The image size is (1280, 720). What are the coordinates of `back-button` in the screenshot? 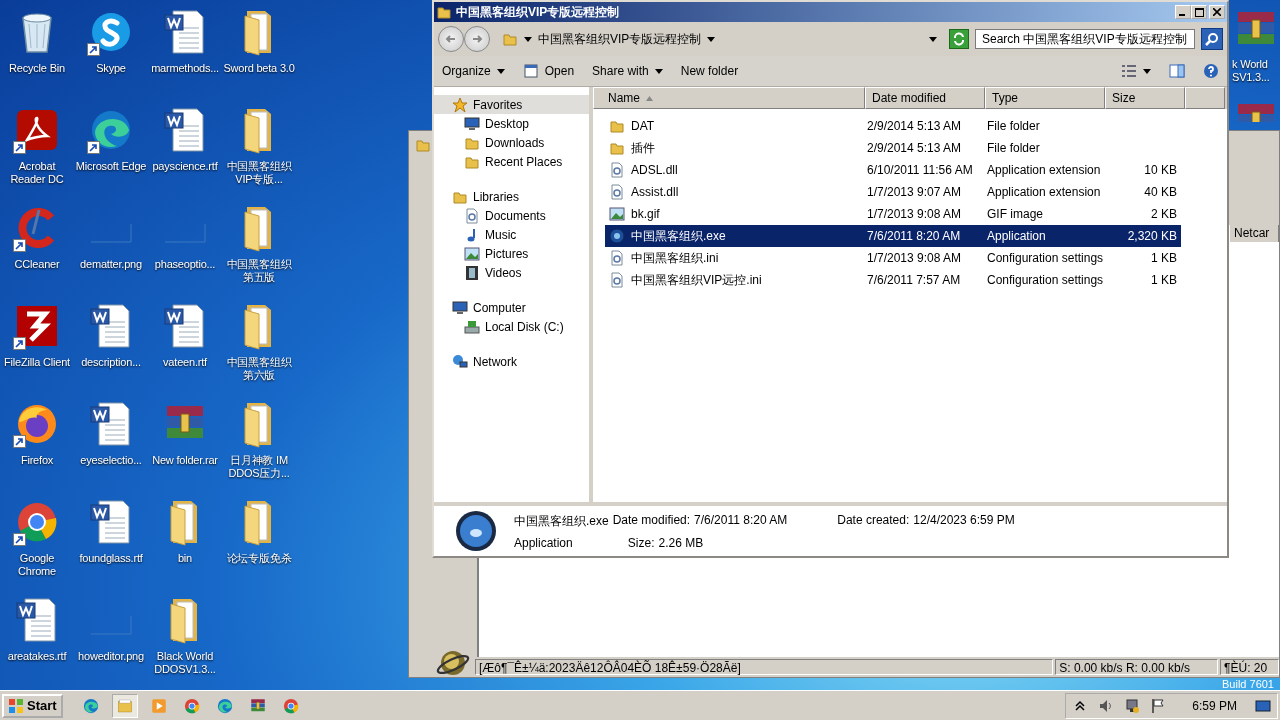 It's located at (451, 39).